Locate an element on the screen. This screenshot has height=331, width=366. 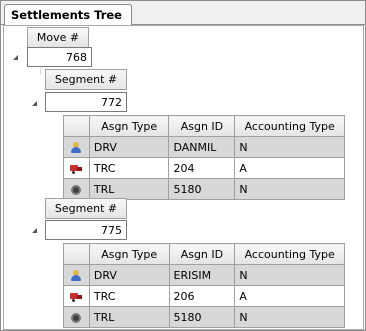
move-number-header: Move # is located at coordinates (58, 37).